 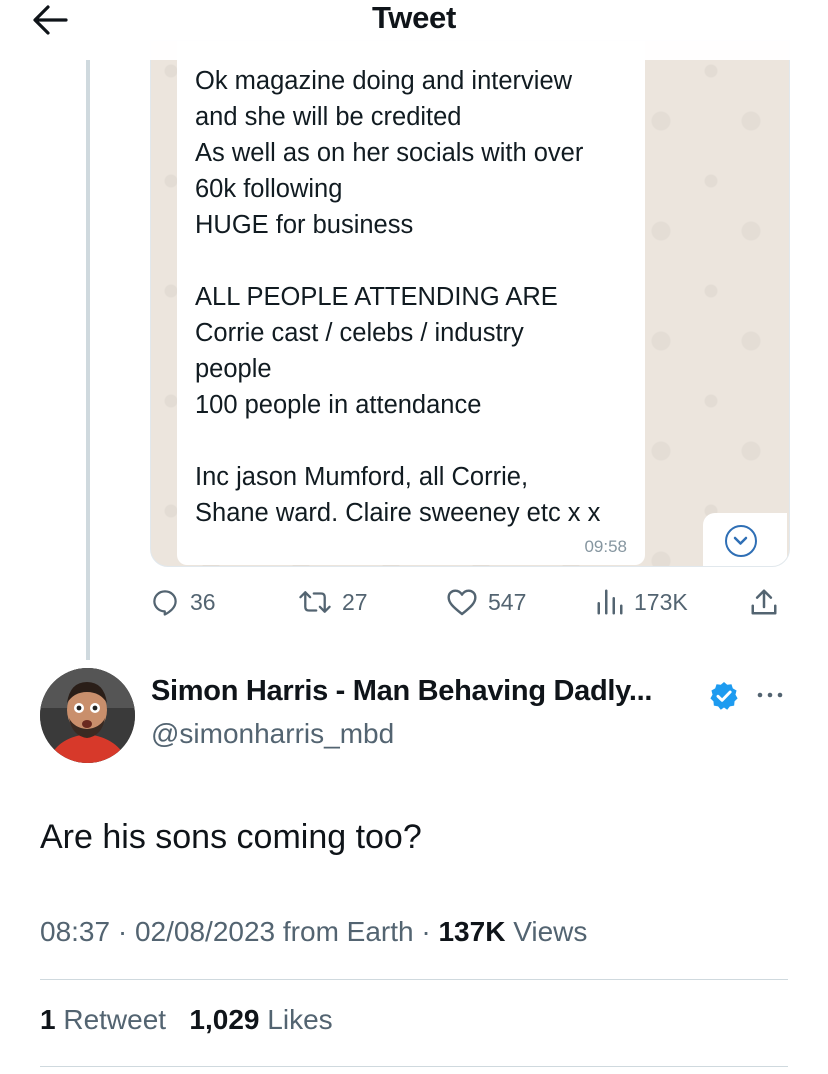 I want to click on verified-badge-icon, so click(x=724, y=696).